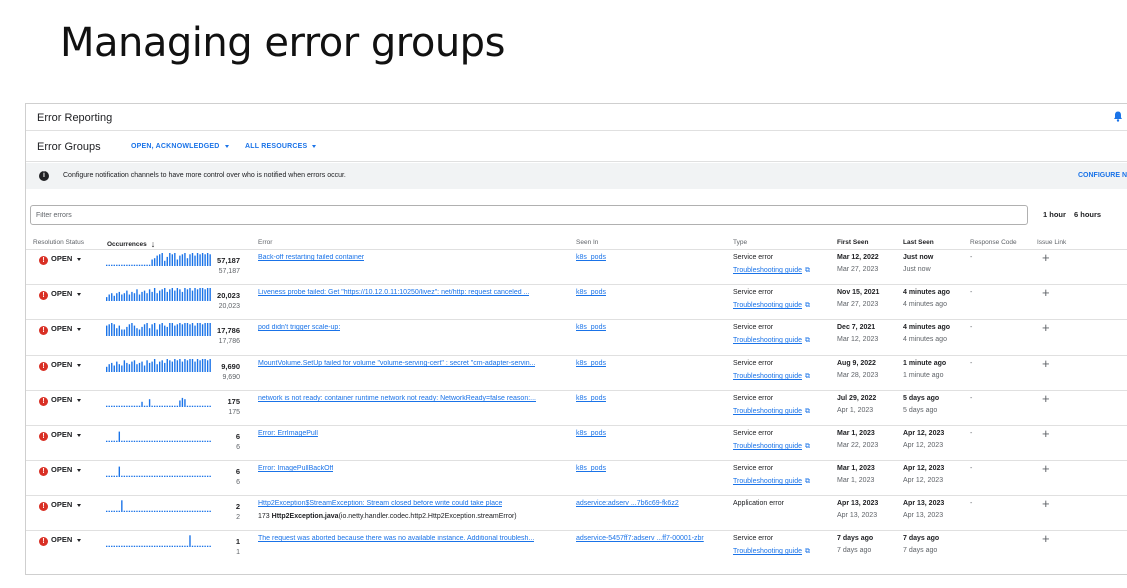 The width and height of the screenshot is (1127, 588). What do you see at coordinates (993, 242) in the screenshot?
I see `col-response-code: Response Code` at bounding box center [993, 242].